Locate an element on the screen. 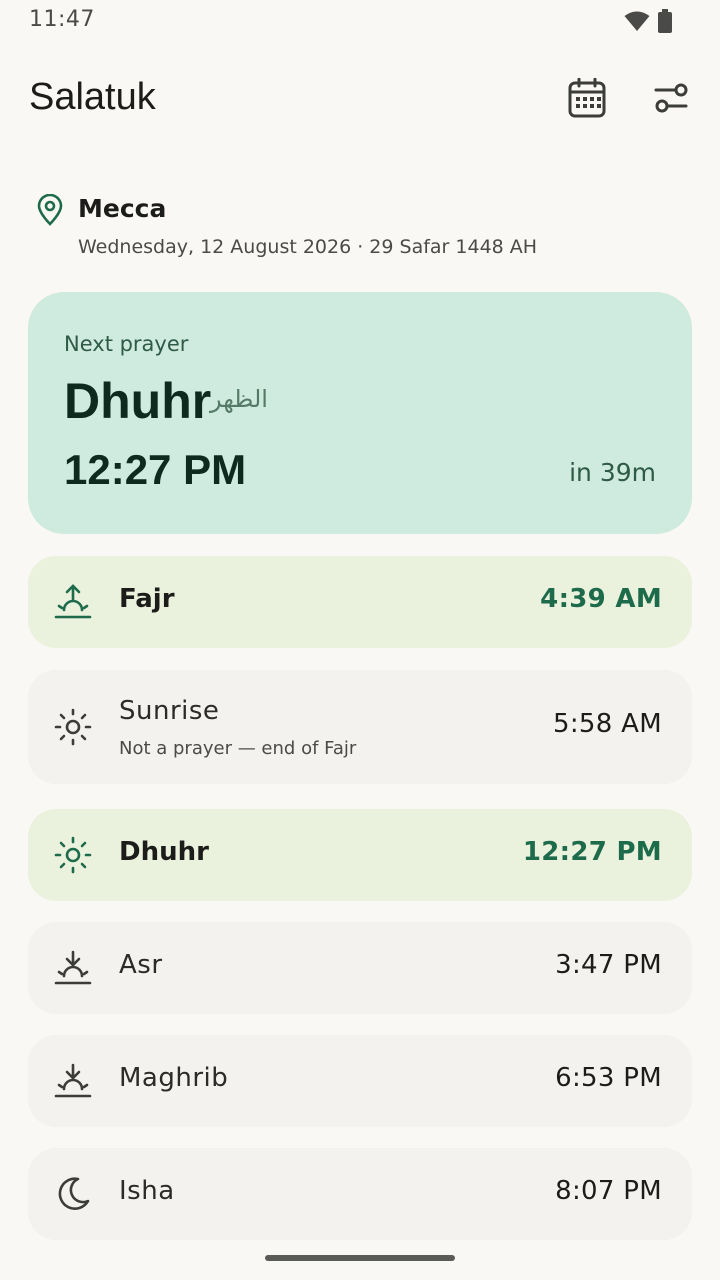 The height and width of the screenshot is (1280, 720). next-prayer-arabic-name: الظهر is located at coordinates (239, 399).